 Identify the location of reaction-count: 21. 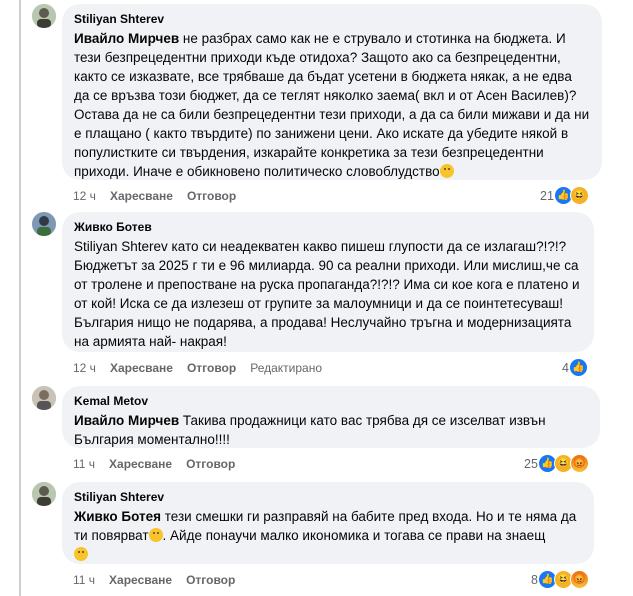
(547, 195).